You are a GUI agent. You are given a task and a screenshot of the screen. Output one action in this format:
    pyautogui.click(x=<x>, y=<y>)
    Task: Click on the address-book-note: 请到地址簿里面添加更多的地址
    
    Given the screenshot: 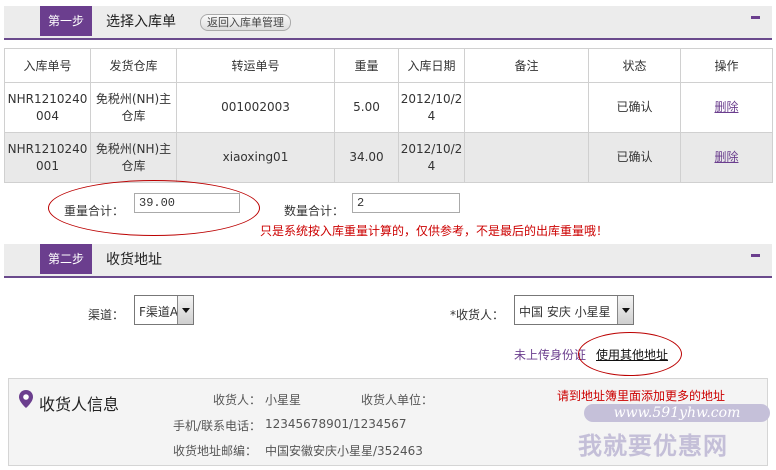 What is the action you would take?
    pyautogui.click(x=641, y=396)
    